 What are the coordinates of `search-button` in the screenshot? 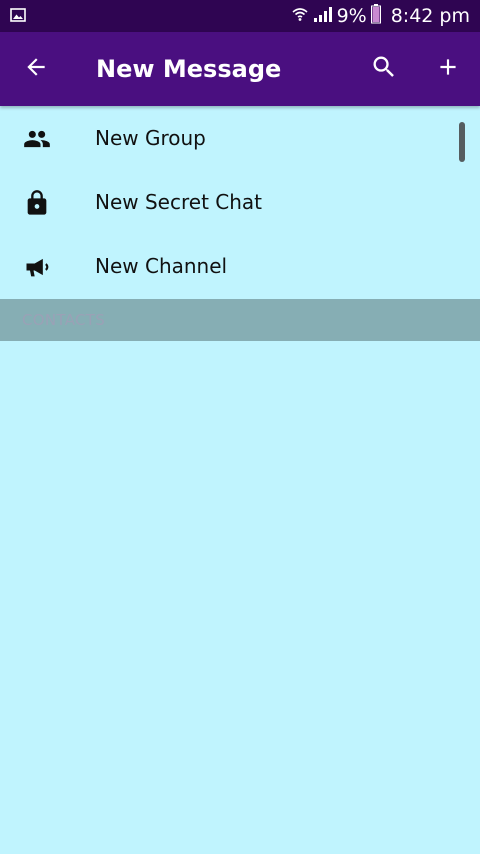 It's located at (384, 69).